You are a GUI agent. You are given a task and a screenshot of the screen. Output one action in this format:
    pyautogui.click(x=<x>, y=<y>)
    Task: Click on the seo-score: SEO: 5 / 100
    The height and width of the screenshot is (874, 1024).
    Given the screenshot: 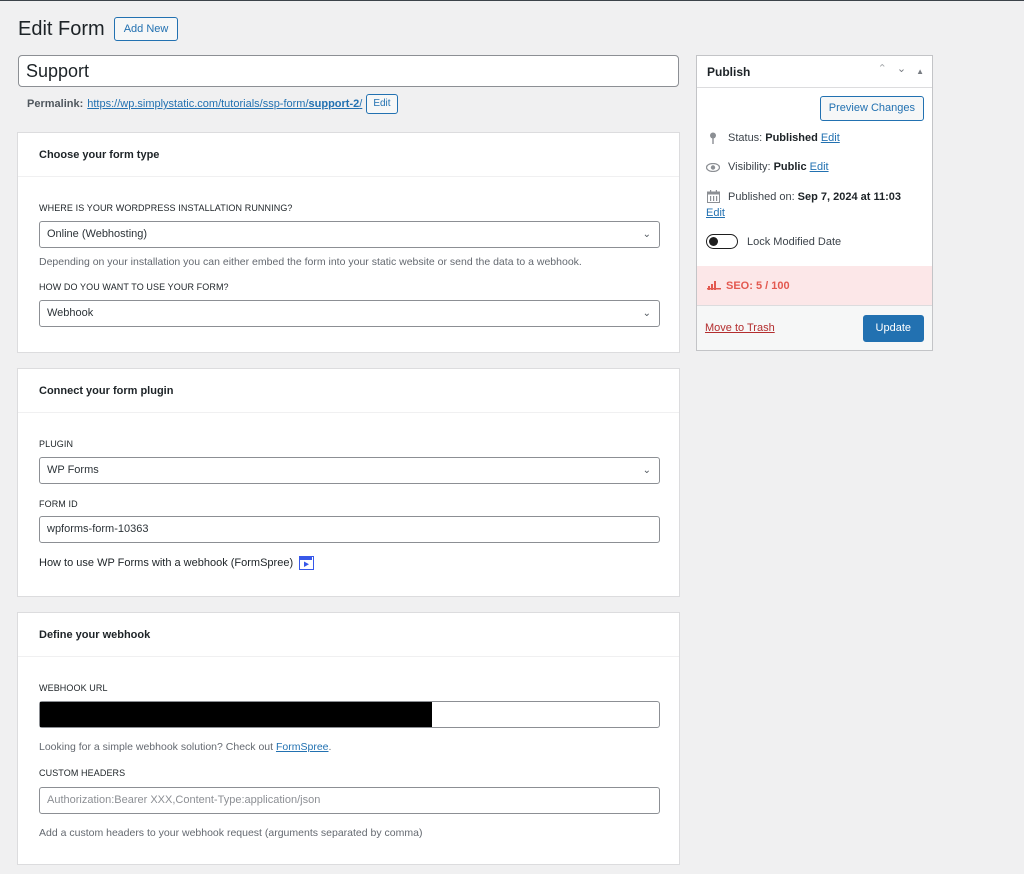 What is the action you would take?
    pyautogui.click(x=814, y=286)
    